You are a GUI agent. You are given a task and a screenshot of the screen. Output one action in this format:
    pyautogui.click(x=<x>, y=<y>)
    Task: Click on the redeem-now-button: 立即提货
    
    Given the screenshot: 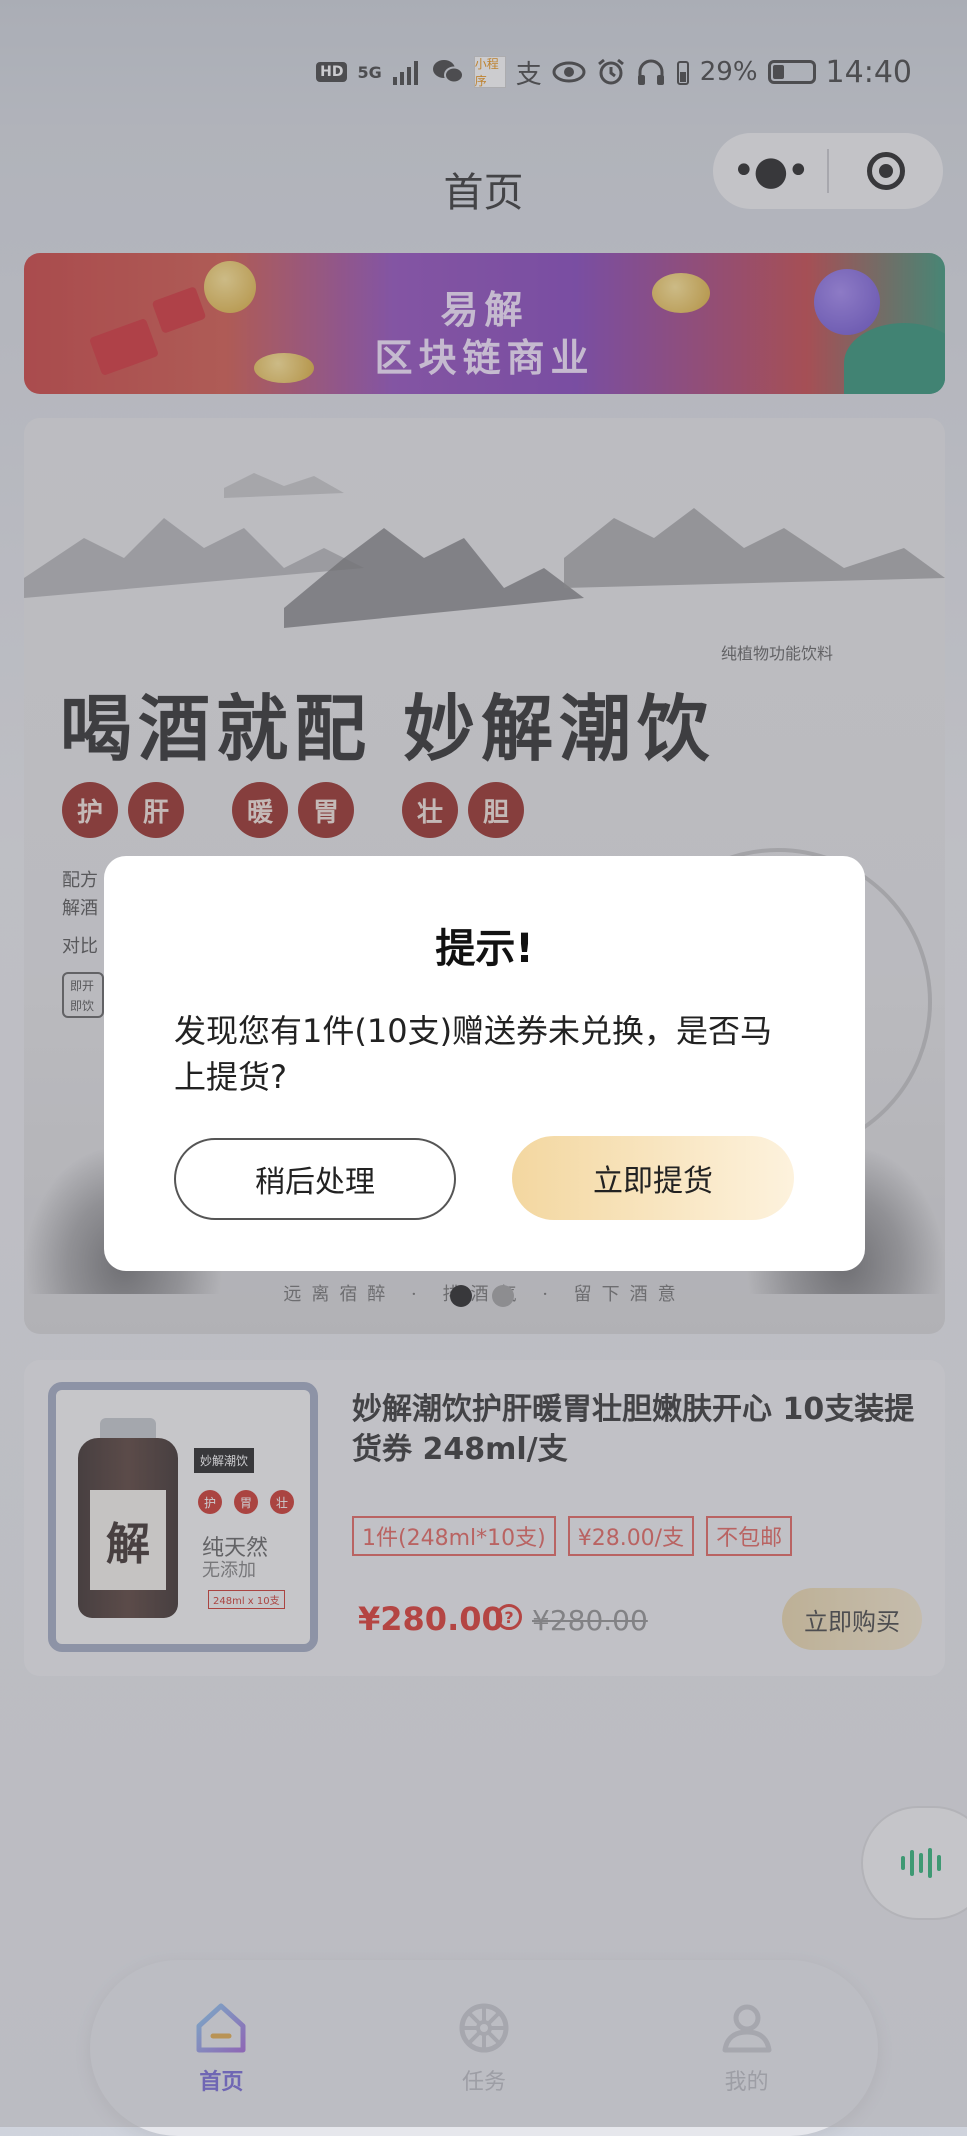 What is the action you would take?
    pyautogui.click(x=653, y=1178)
    